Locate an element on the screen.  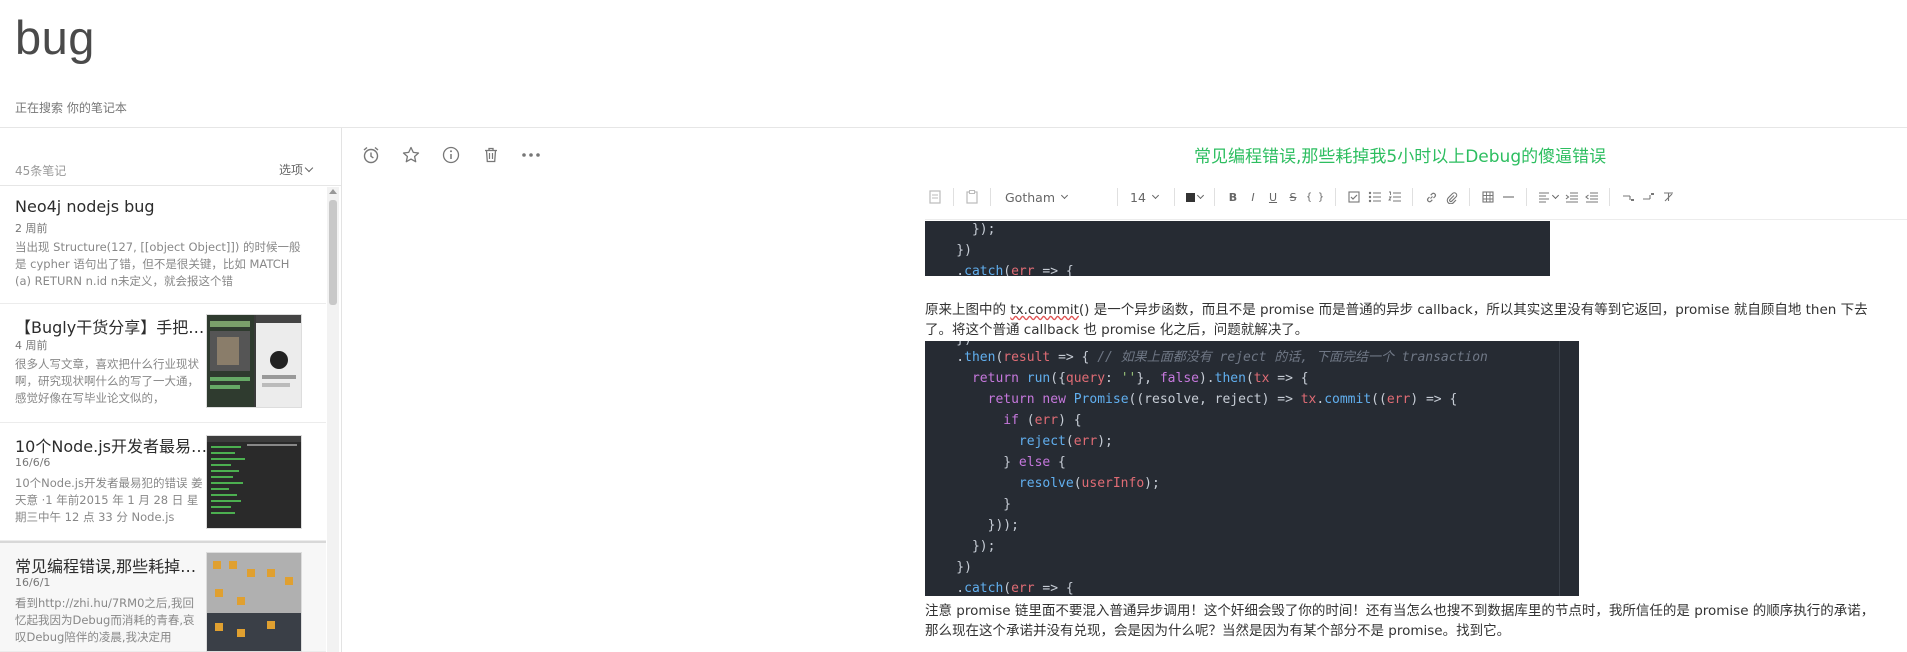
code-line: } else { is located at coordinates (995, 462).